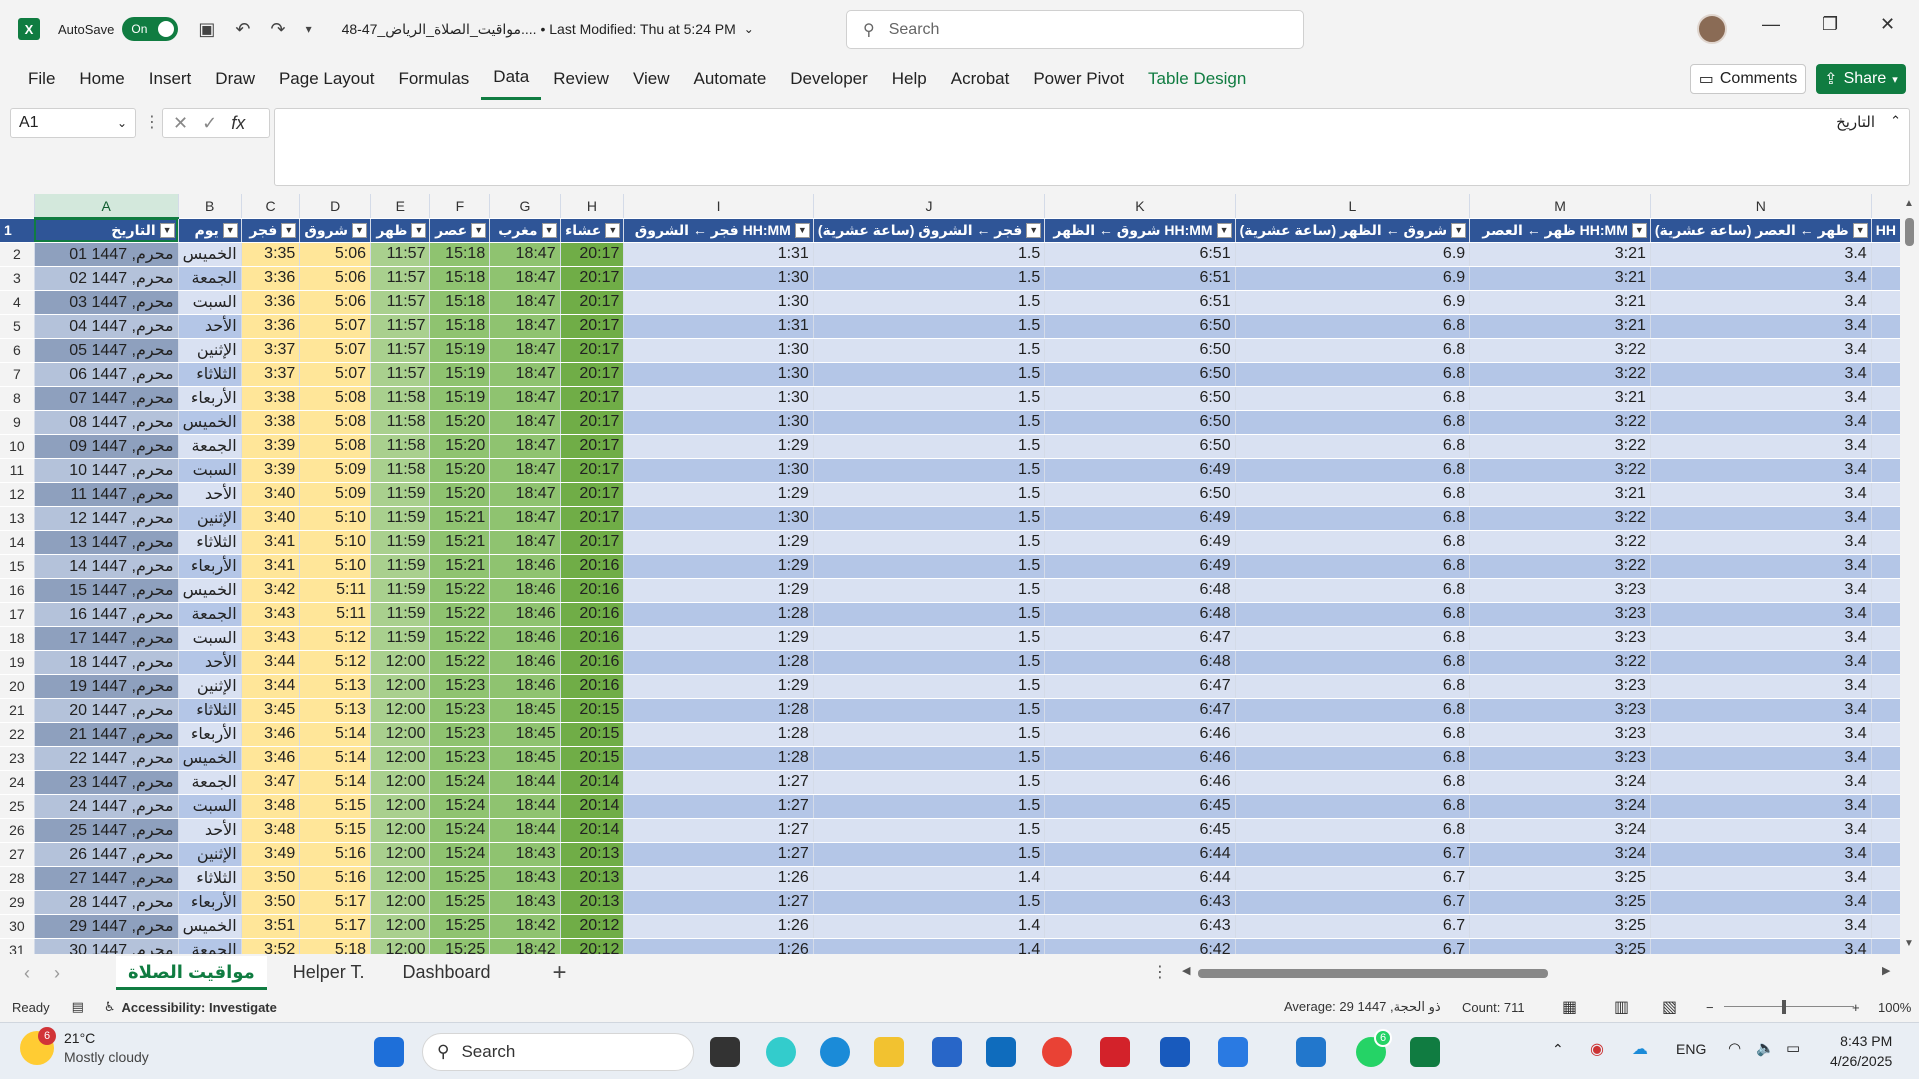  What do you see at coordinates (1140, 302) in the screenshot?
I see `table-cell: 6:51` at bounding box center [1140, 302].